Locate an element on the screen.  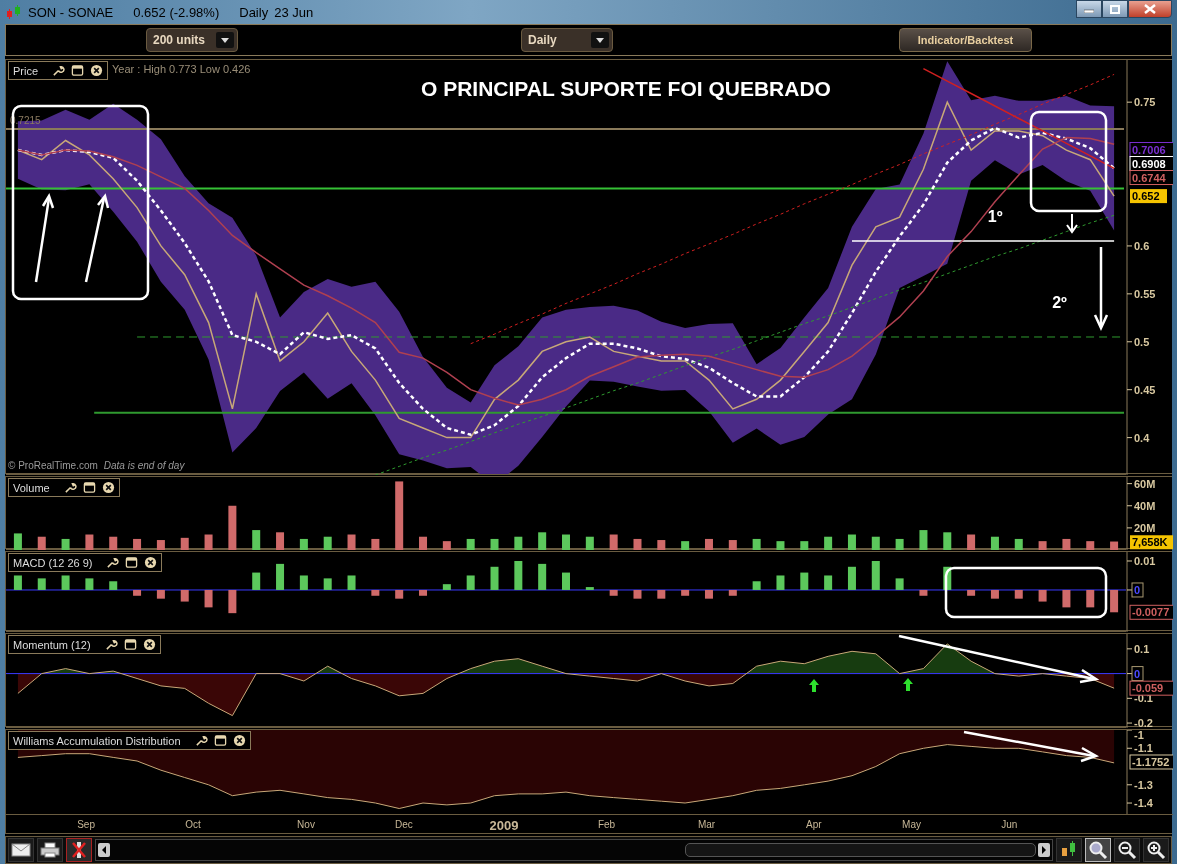
email-button is located at coordinates (21, 850).